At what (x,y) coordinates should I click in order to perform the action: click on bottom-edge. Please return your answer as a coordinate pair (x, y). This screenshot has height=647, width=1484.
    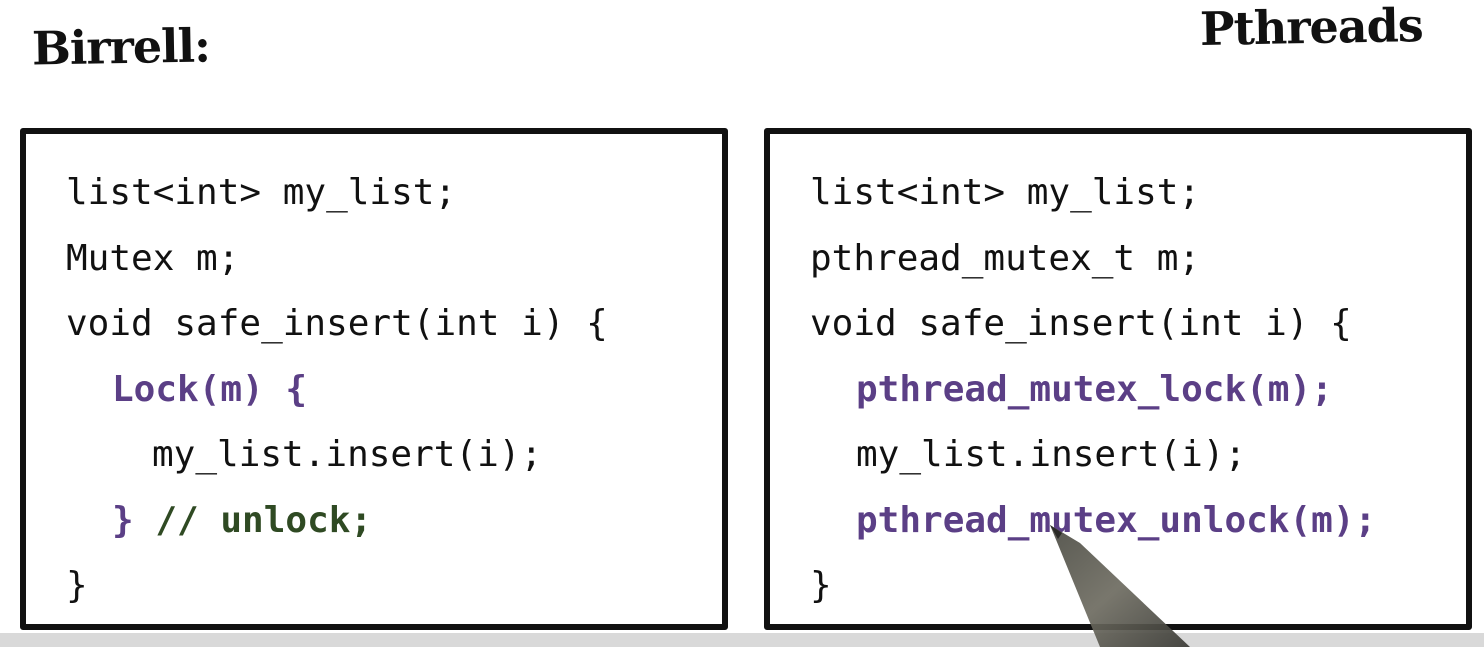
    Looking at the image, I should click on (742, 640).